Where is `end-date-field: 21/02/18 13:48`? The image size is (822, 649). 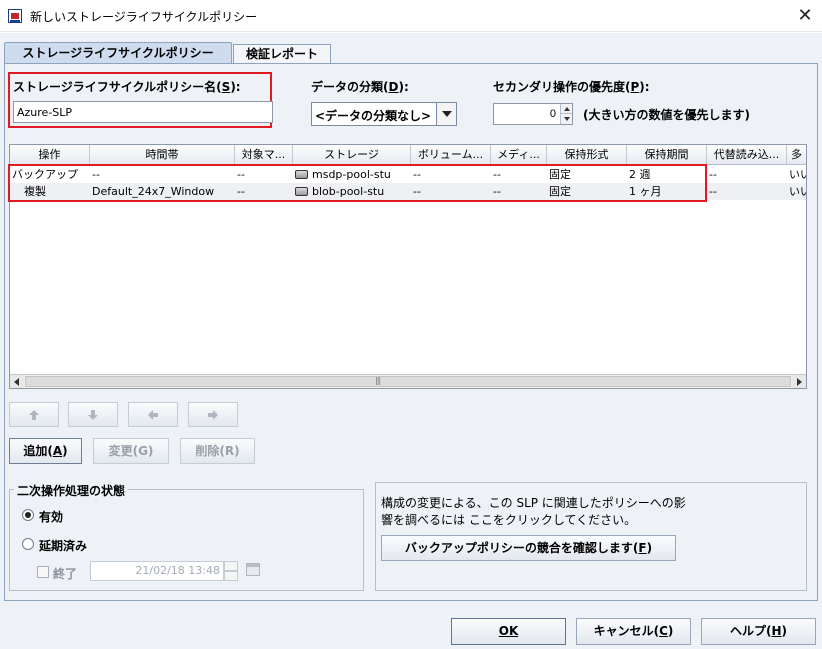 end-date-field: 21/02/18 13:48 is located at coordinates (157, 571).